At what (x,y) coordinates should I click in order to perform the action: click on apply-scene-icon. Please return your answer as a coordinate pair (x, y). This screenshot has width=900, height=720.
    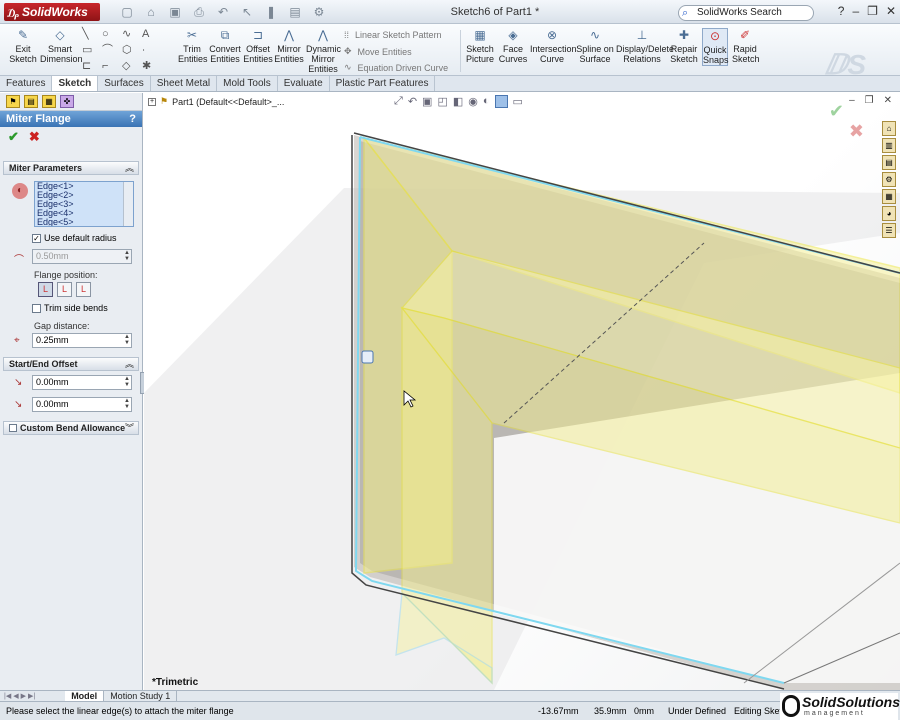
    Looking at the image, I should click on (501, 101).